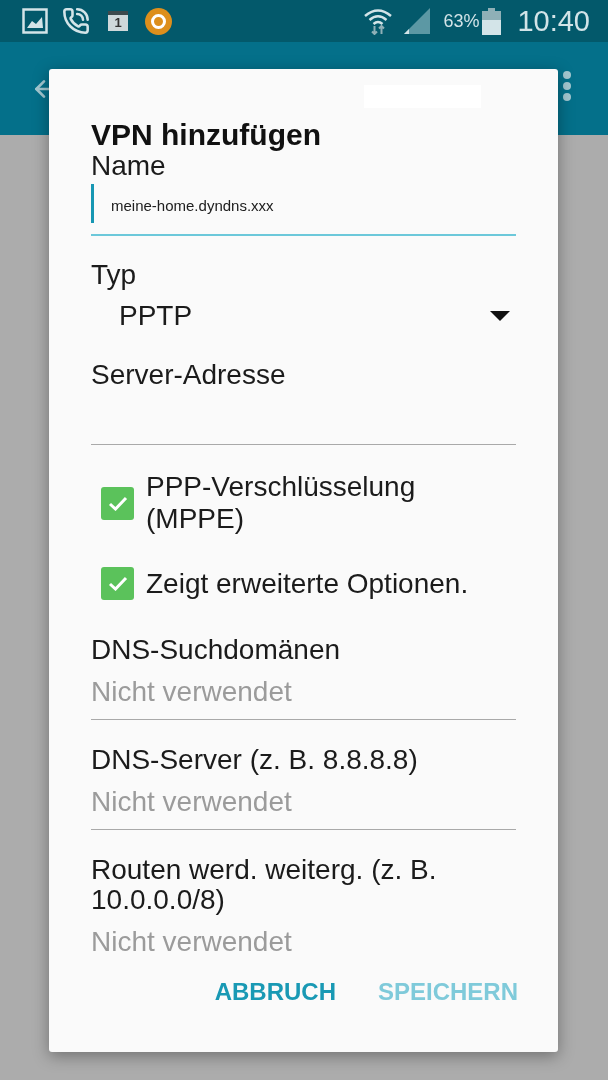 The height and width of the screenshot is (1080, 608). What do you see at coordinates (216, 650) in the screenshot?
I see `field-label: DNS-Suchdomänen` at bounding box center [216, 650].